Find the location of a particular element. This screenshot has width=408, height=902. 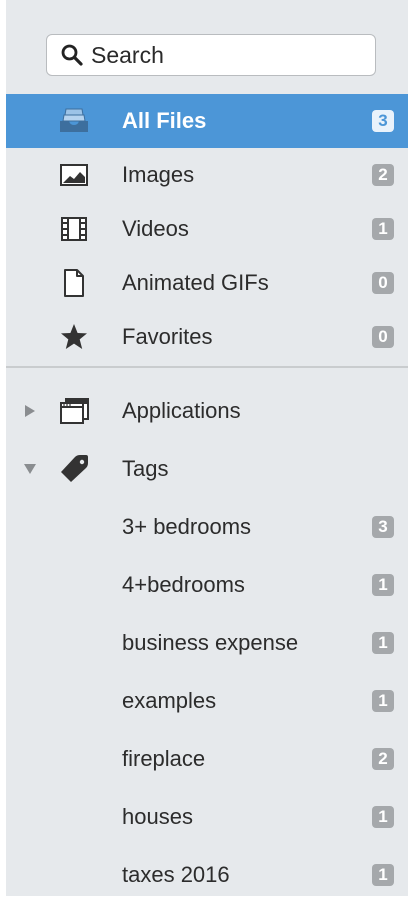

tag-icon is located at coordinates (74, 469).